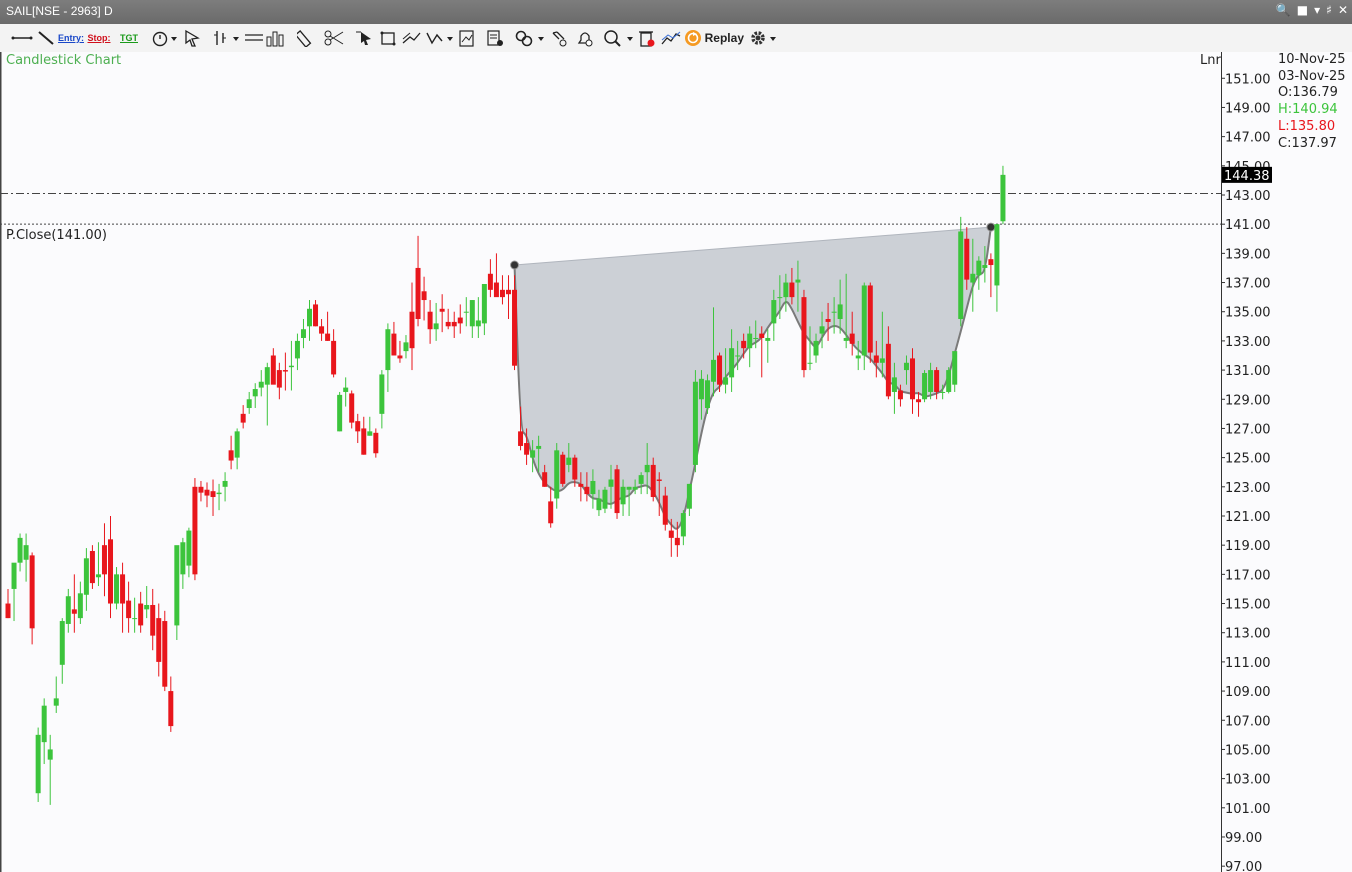 This screenshot has width=1352, height=872. I want to click on chart-toolbar: Entry: Stop: TGT Replay, so click(676, 38).